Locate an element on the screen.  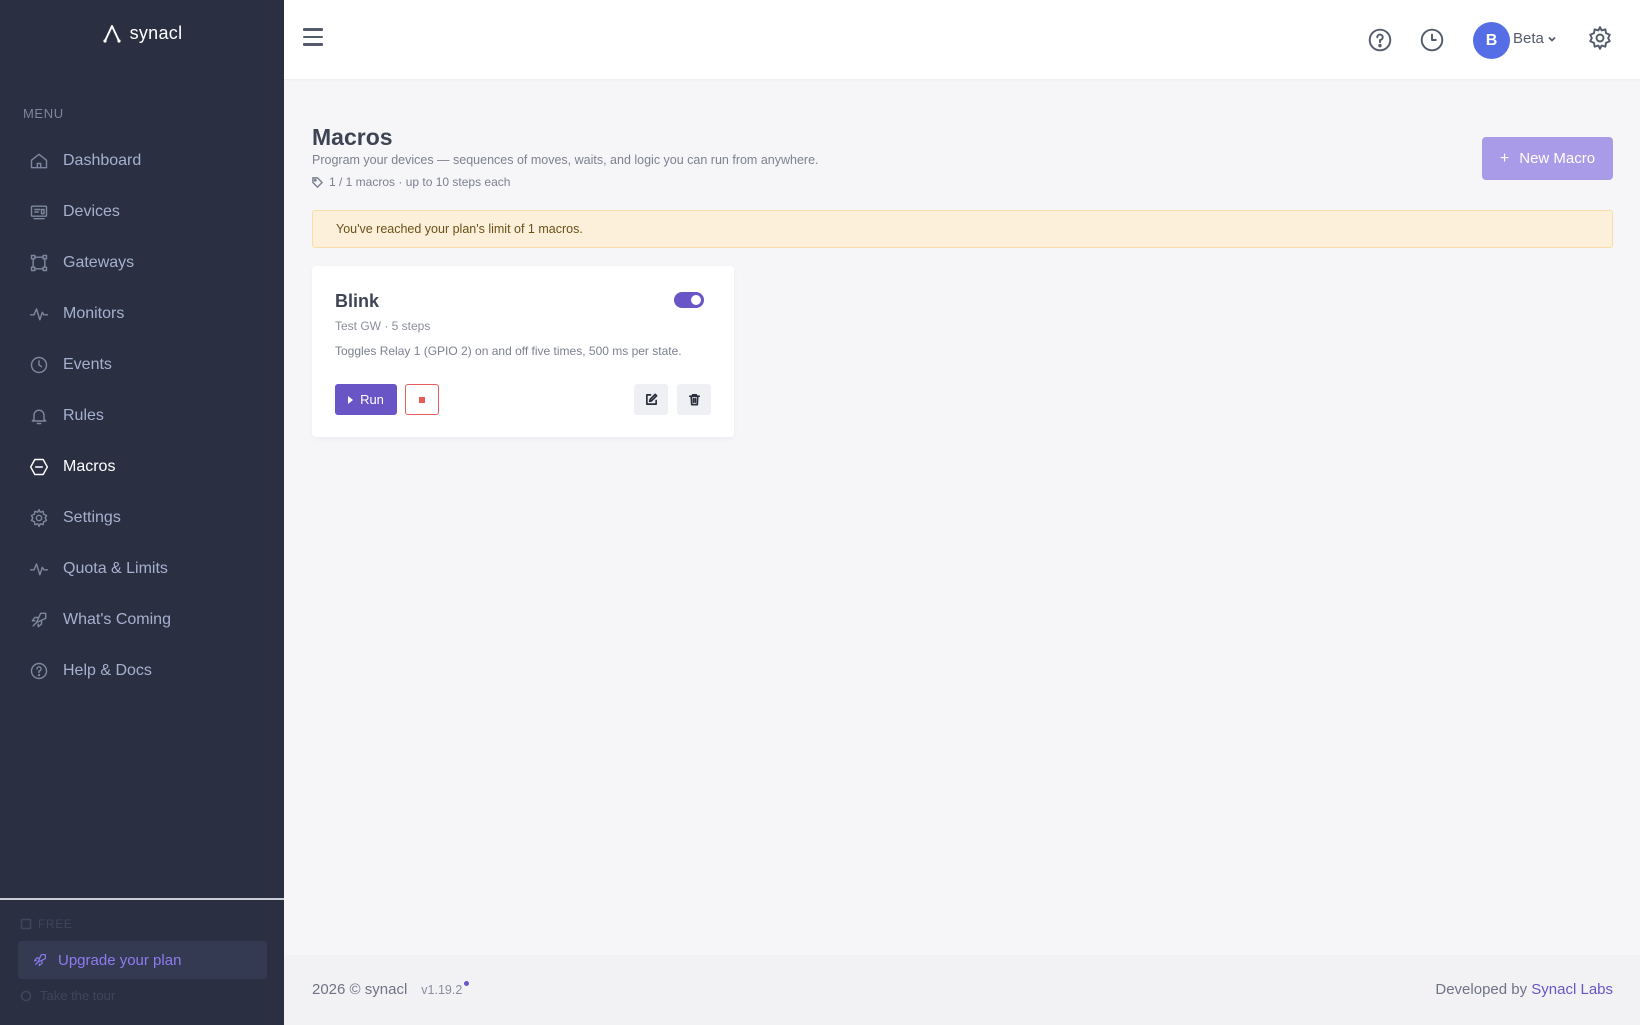
stop-icon is located at coordinates (422, 399).